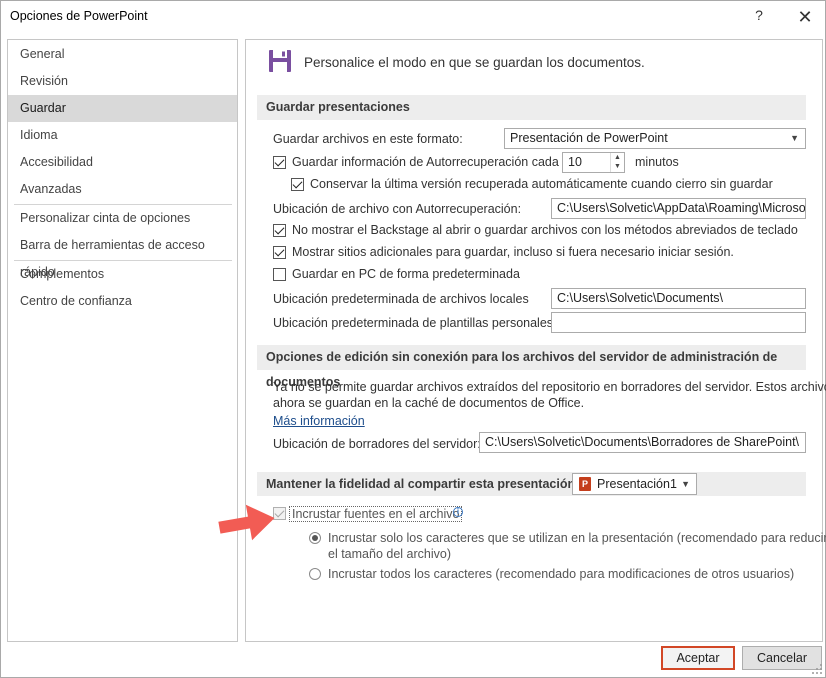  What do you see at coordinates (319, 421) in the screenshot?
I see `more-info-link: Más información` at bounding box center [319, 421].